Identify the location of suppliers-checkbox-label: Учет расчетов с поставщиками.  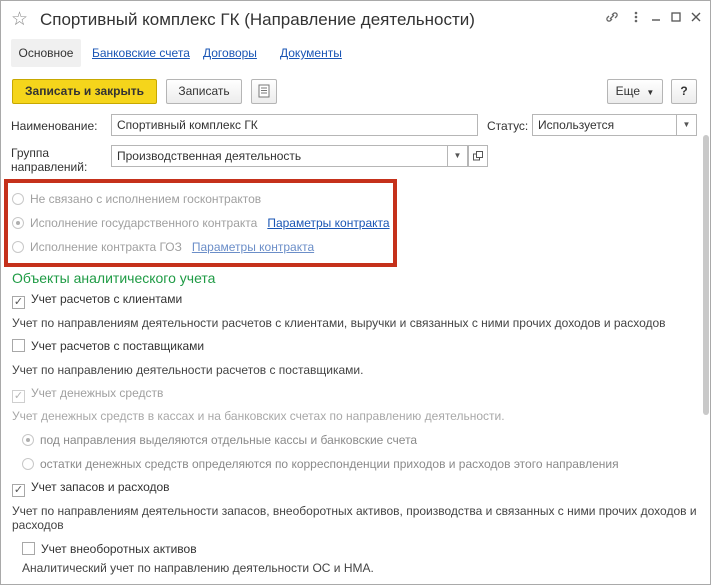
(118, 346).